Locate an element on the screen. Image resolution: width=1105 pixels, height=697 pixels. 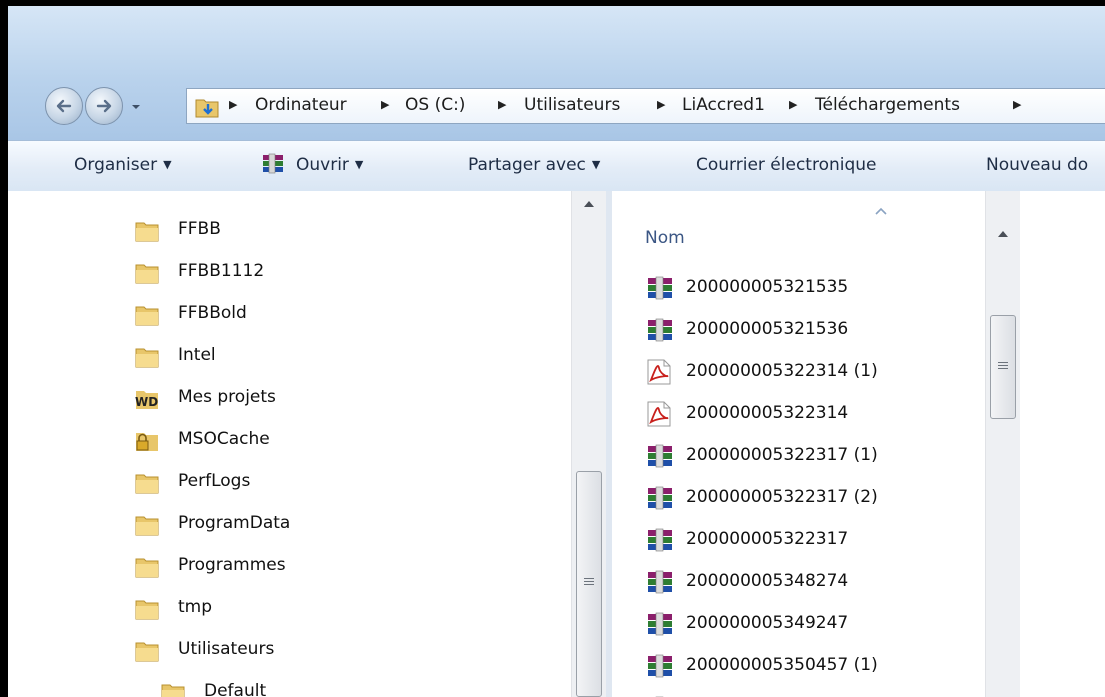
file-name: 200000005322317 (2) is located at coordinates (782, 497).